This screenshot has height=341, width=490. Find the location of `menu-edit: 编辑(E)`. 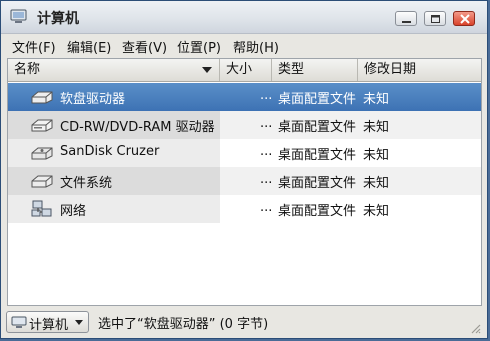

menu-edit: 编辑(E) is located at coordinates (89, 46).